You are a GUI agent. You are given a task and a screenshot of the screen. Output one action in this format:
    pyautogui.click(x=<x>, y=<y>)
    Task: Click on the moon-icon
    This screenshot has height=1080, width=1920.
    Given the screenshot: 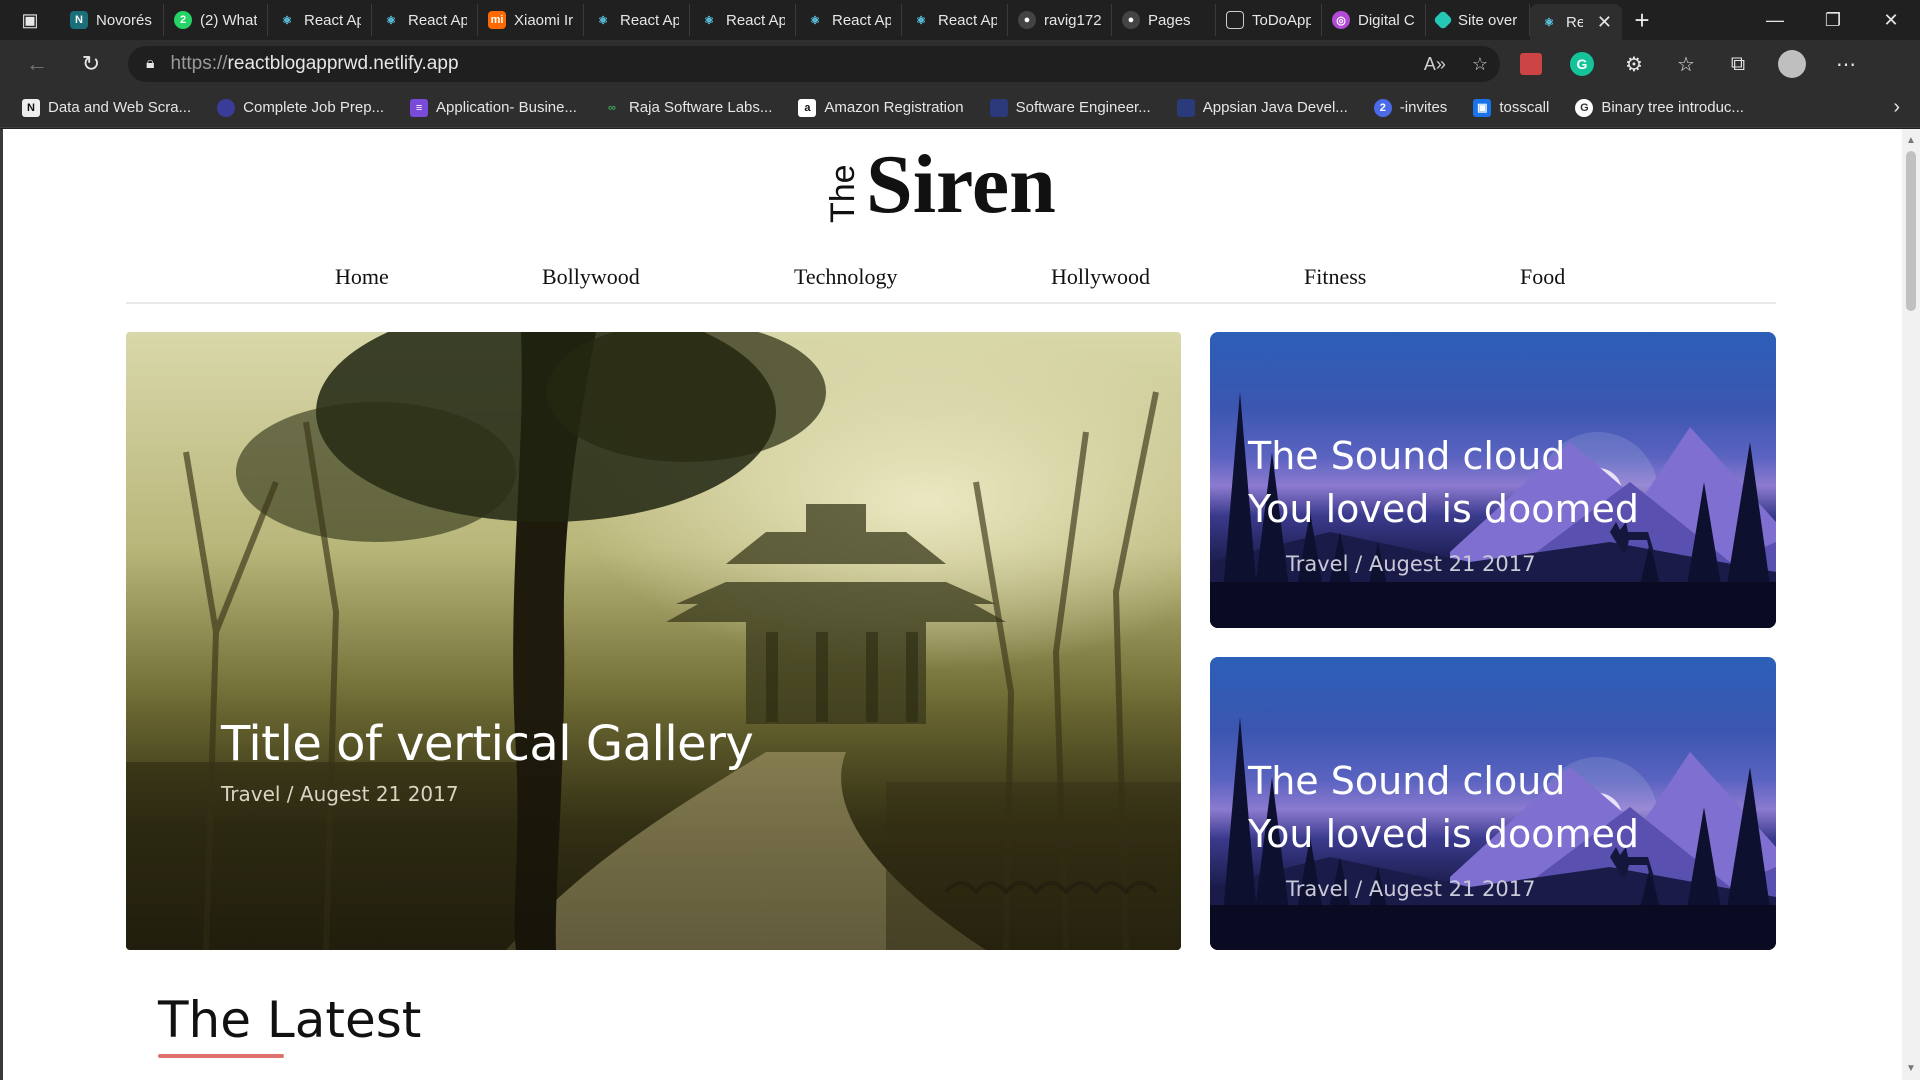 What is the action you would take?
    pyautogui.click(x=226, y=107)
    